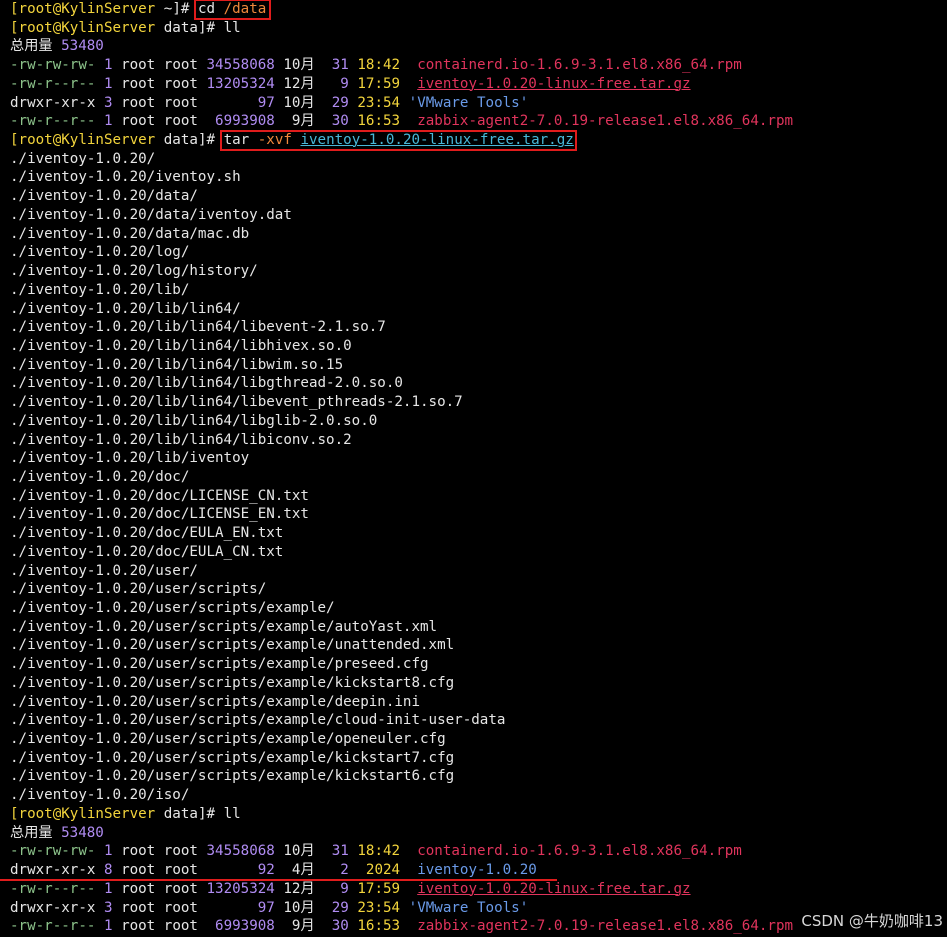 The height and width of the screenshot is (937, 947). Describe the element at coordinates (100, 289) in the screenshot. I see `extracted-path: ./iventoy-1.0.20/lib/` at that location.